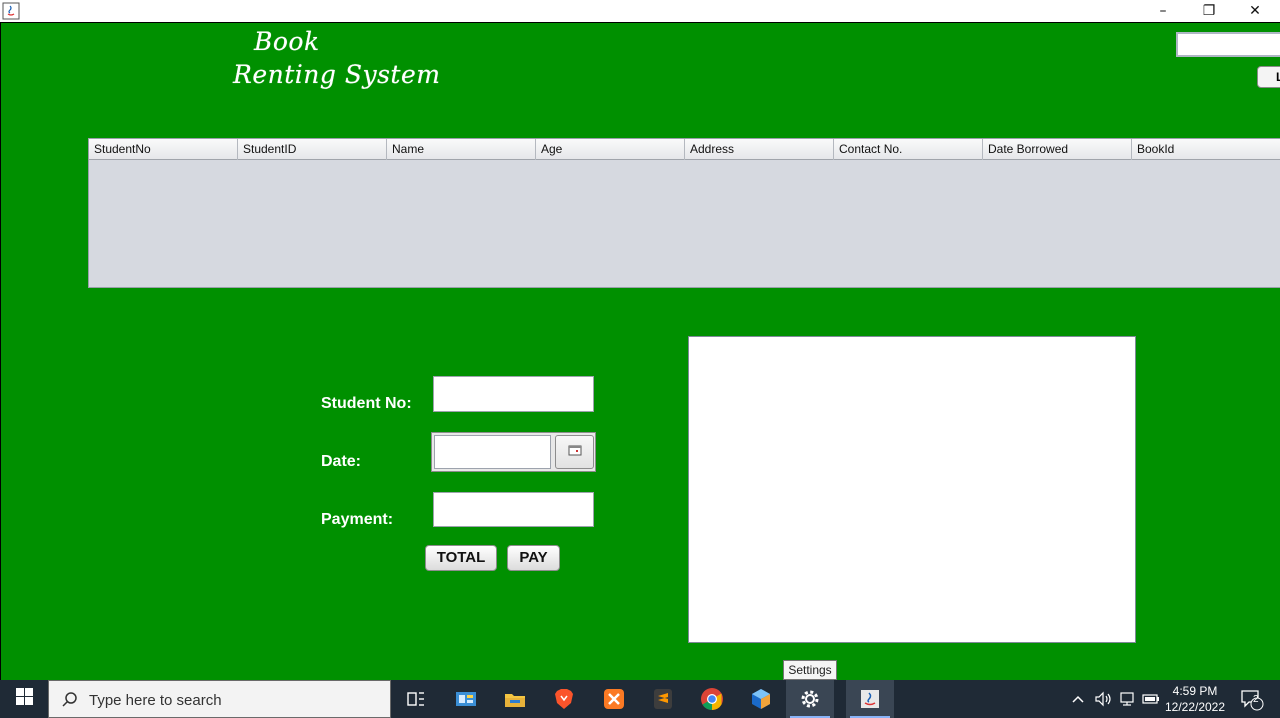 This screenshot has height=718, width=1280. I want to click on app-title-line2: Renting System, so click(337, 74).